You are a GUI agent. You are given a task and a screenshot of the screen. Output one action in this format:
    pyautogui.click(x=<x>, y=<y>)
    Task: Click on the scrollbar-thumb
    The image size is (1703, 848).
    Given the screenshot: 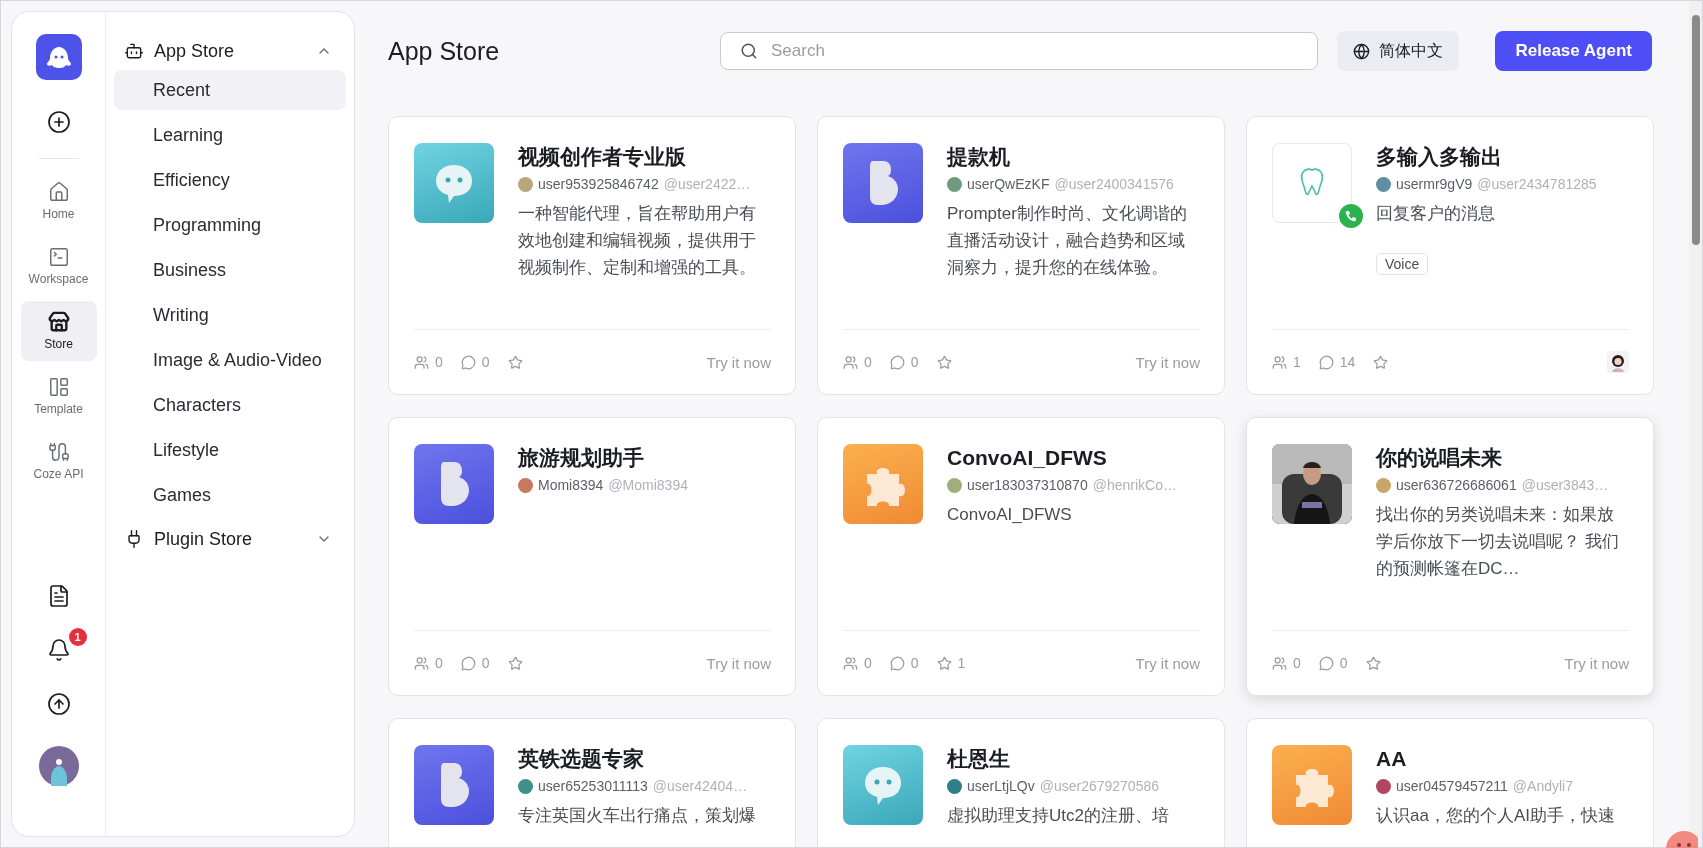 What is the action you would take?
    pyautogui.click(x=1695, y=130)
    